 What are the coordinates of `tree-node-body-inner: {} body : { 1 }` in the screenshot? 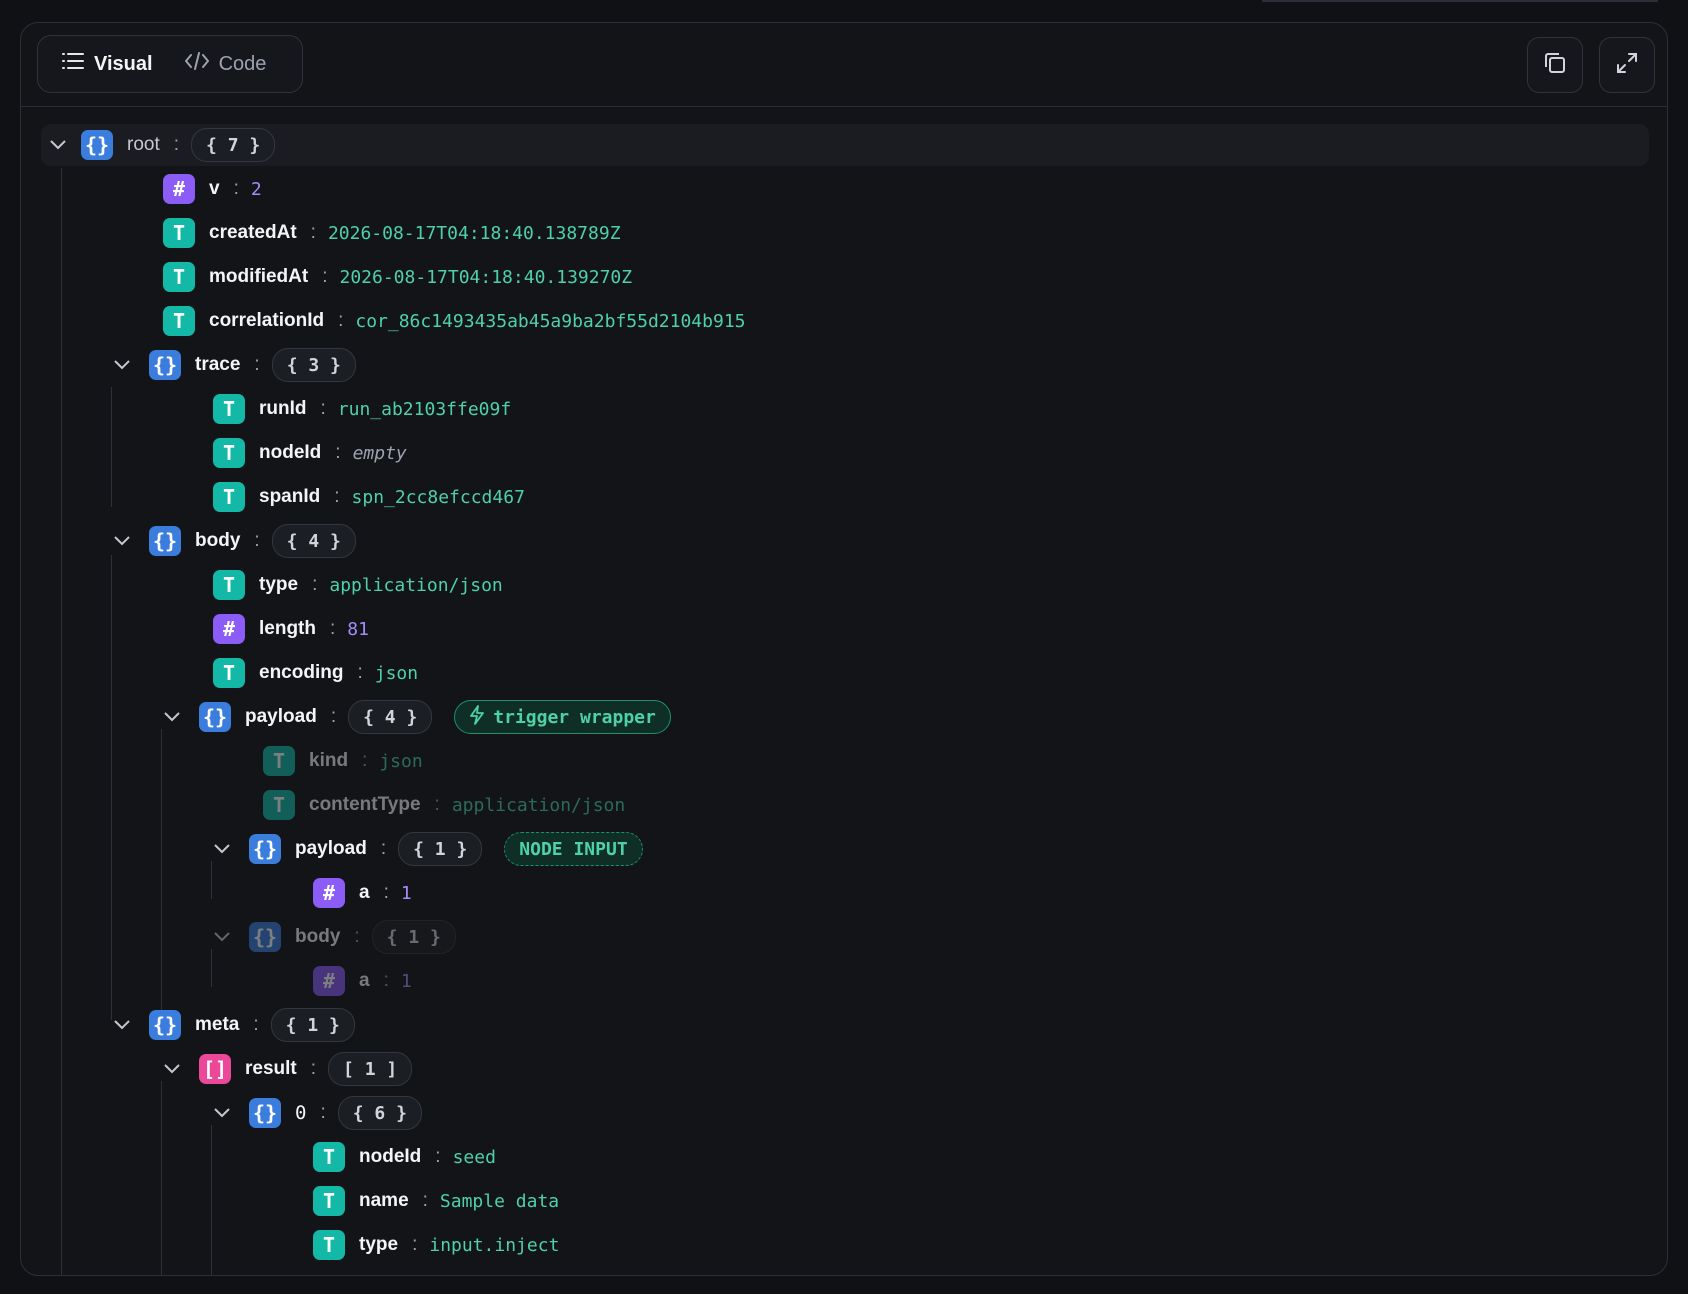 It's located at (333, 937).